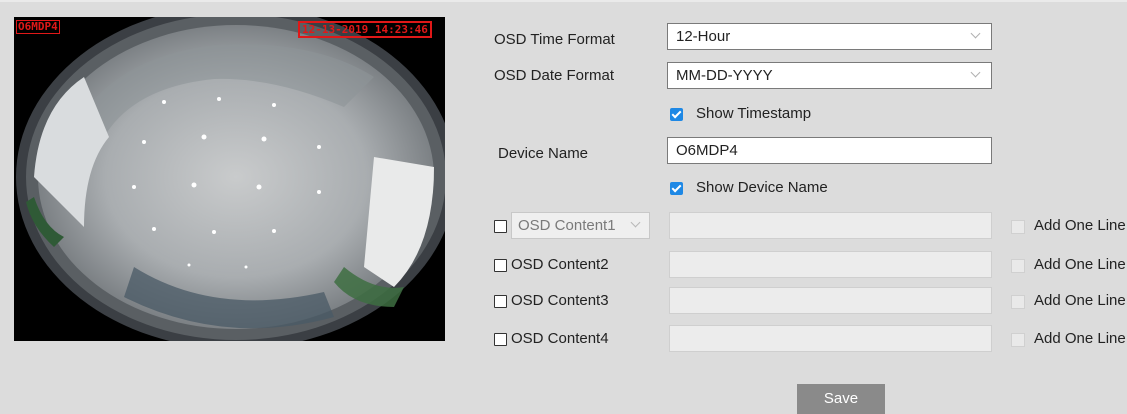 The width and height of the screenshot is (1127, 414). Describe the element at coordinates (1080, 338) in the screenshot. I see `add-one-line4-label: Add One Line` at that location.